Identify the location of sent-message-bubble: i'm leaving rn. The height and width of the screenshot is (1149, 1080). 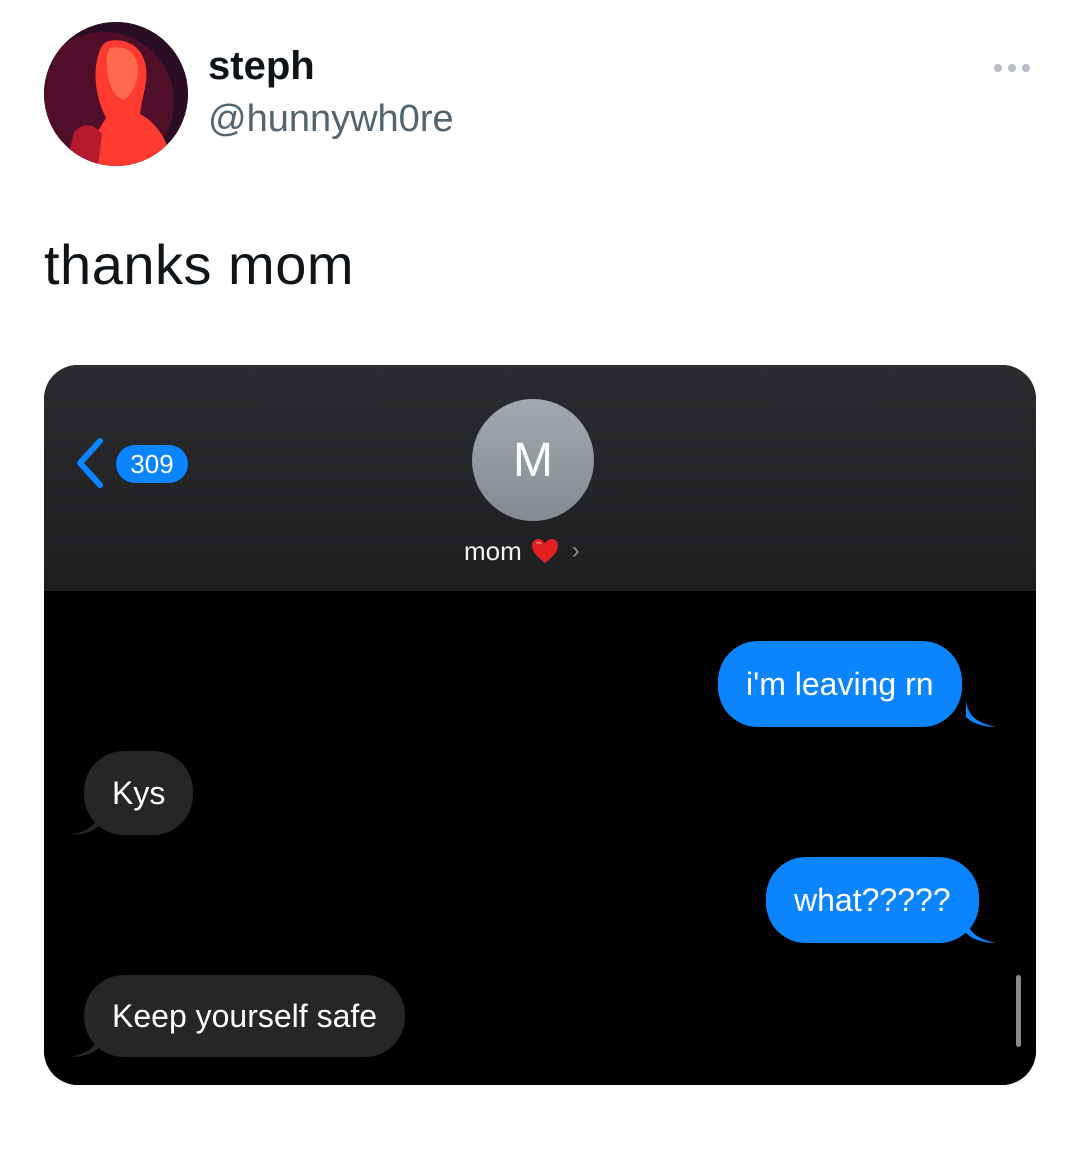
(840, 684).